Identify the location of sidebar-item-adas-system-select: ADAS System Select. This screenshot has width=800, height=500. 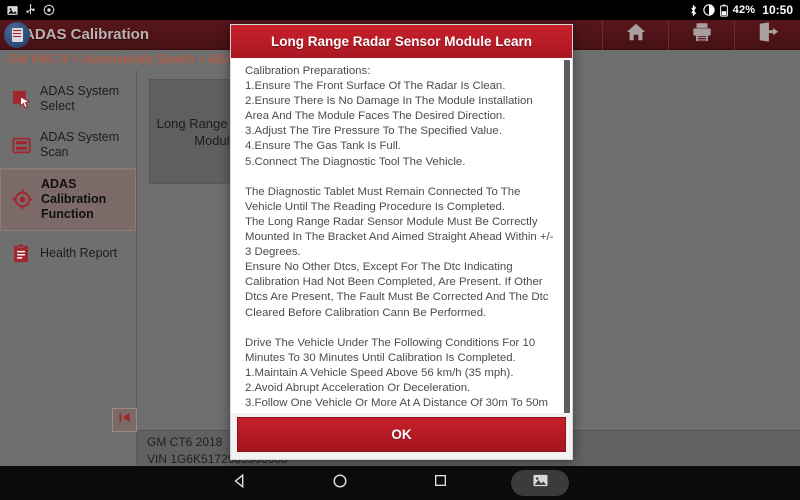
(68, 99).